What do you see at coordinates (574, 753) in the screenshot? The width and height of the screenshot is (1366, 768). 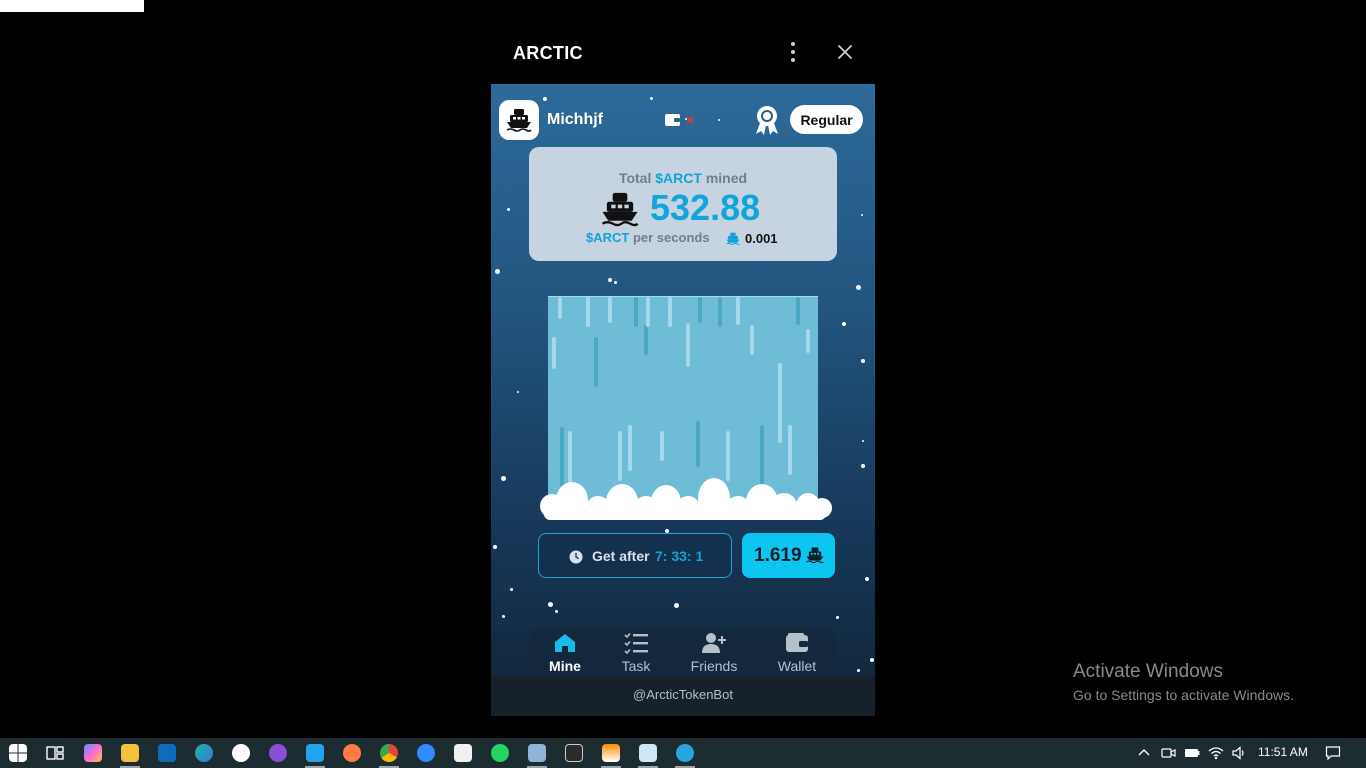 I see `terminal-icon` at bounding box center [574, 753].